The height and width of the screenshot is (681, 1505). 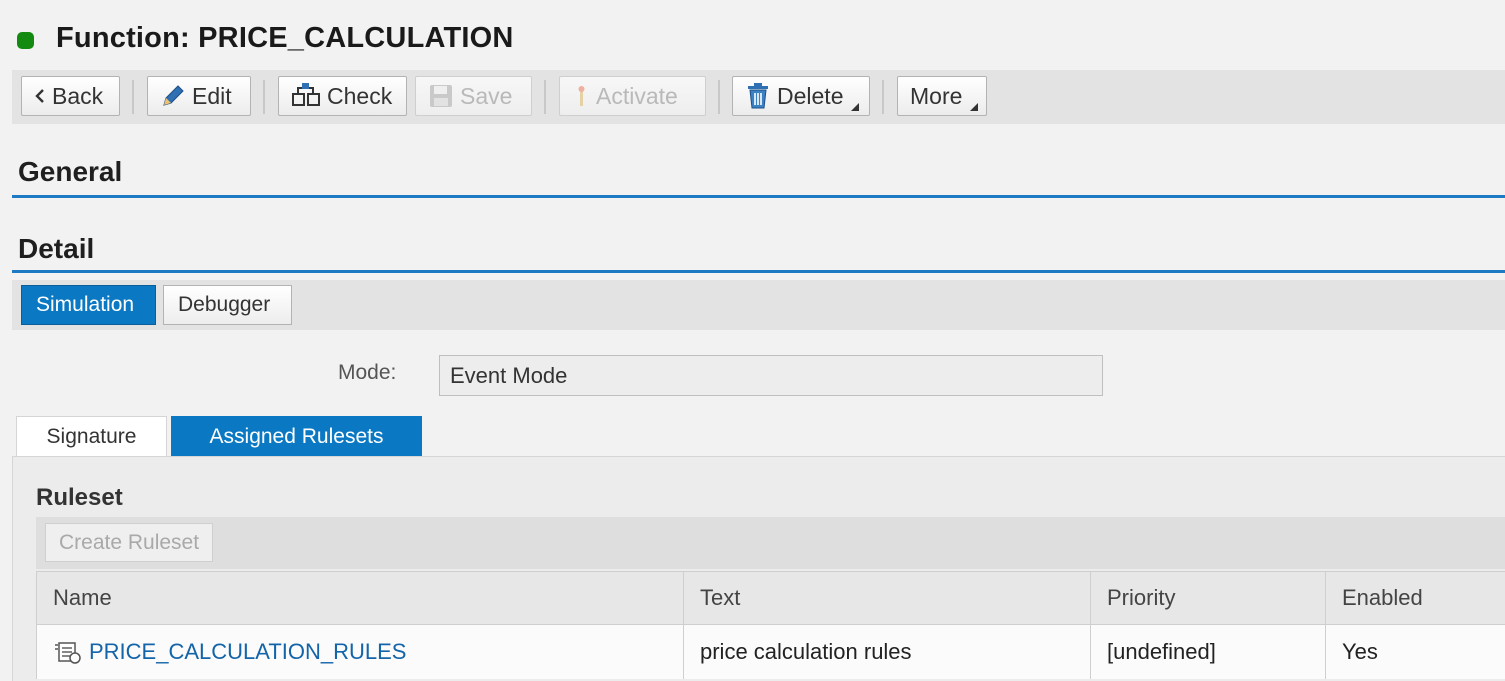 What do you see at coordinates (56, 249) in the screenshot?
I see `detail-section-title: Detail` at bounding box center [56, 249].